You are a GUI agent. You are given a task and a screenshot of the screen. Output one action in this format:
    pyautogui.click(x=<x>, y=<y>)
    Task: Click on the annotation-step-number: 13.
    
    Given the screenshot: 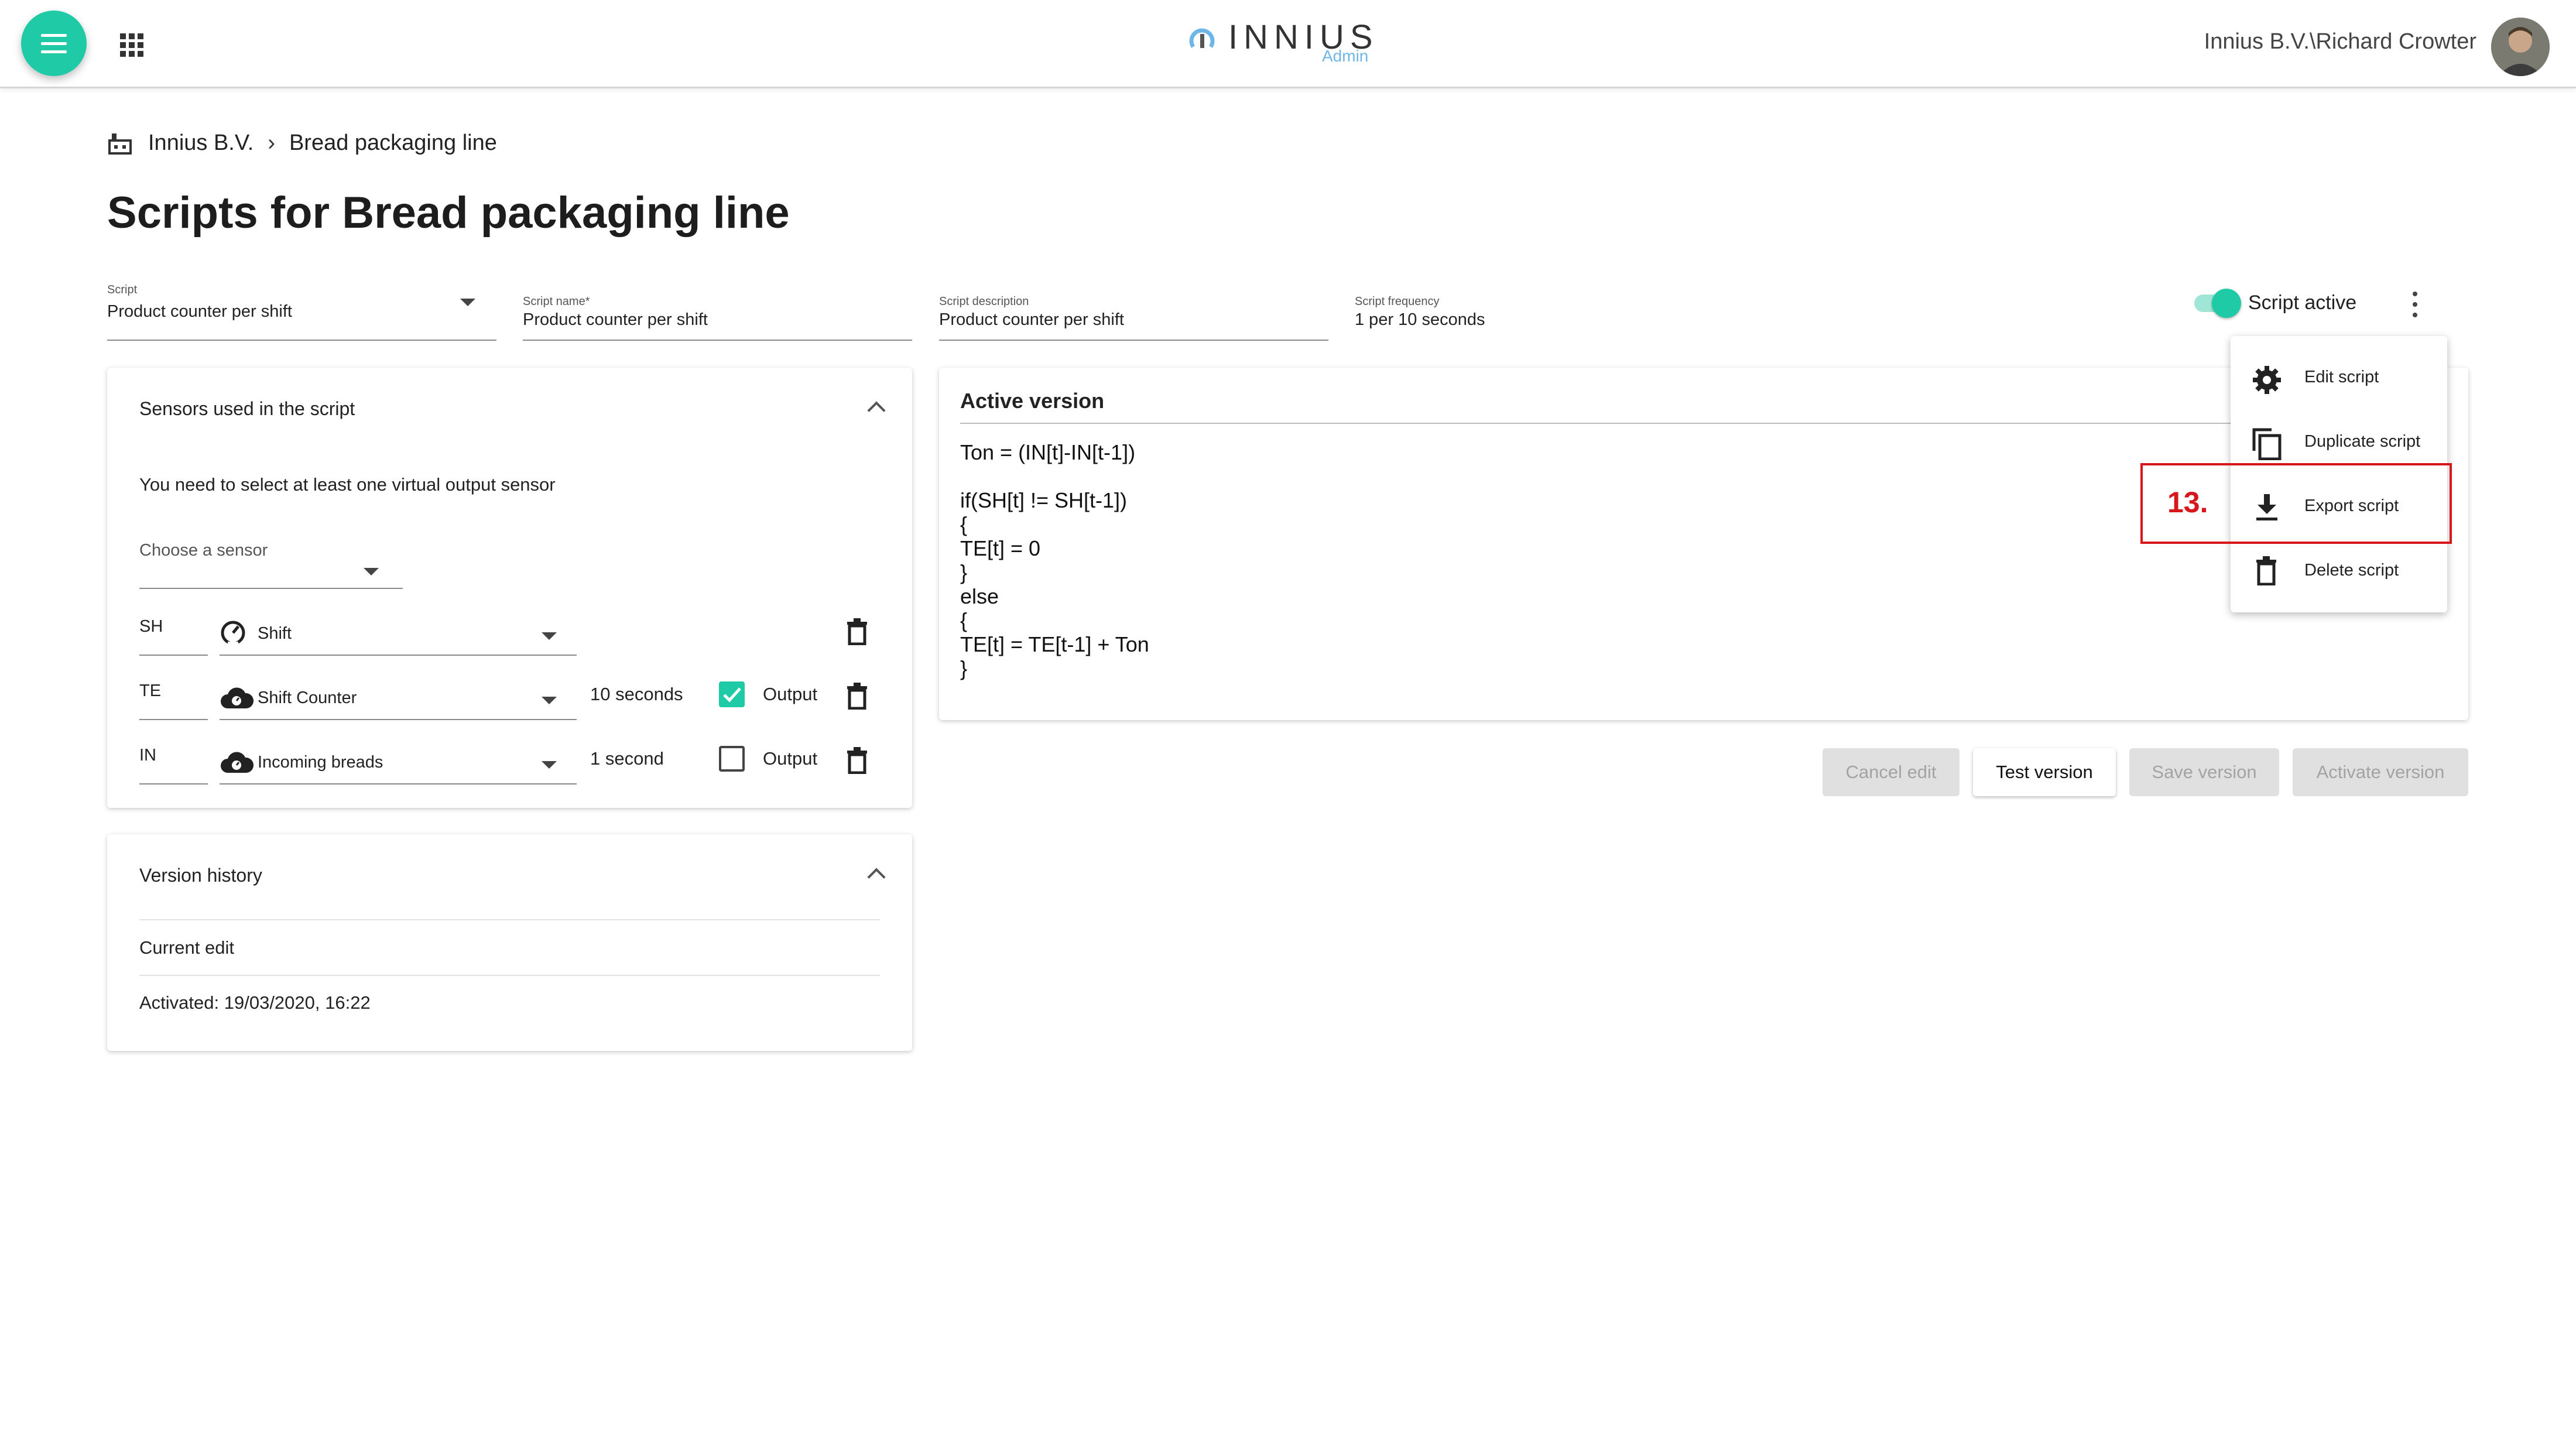 What is the action you would take?
    pyautogui.click(x=2187, y=502)
    